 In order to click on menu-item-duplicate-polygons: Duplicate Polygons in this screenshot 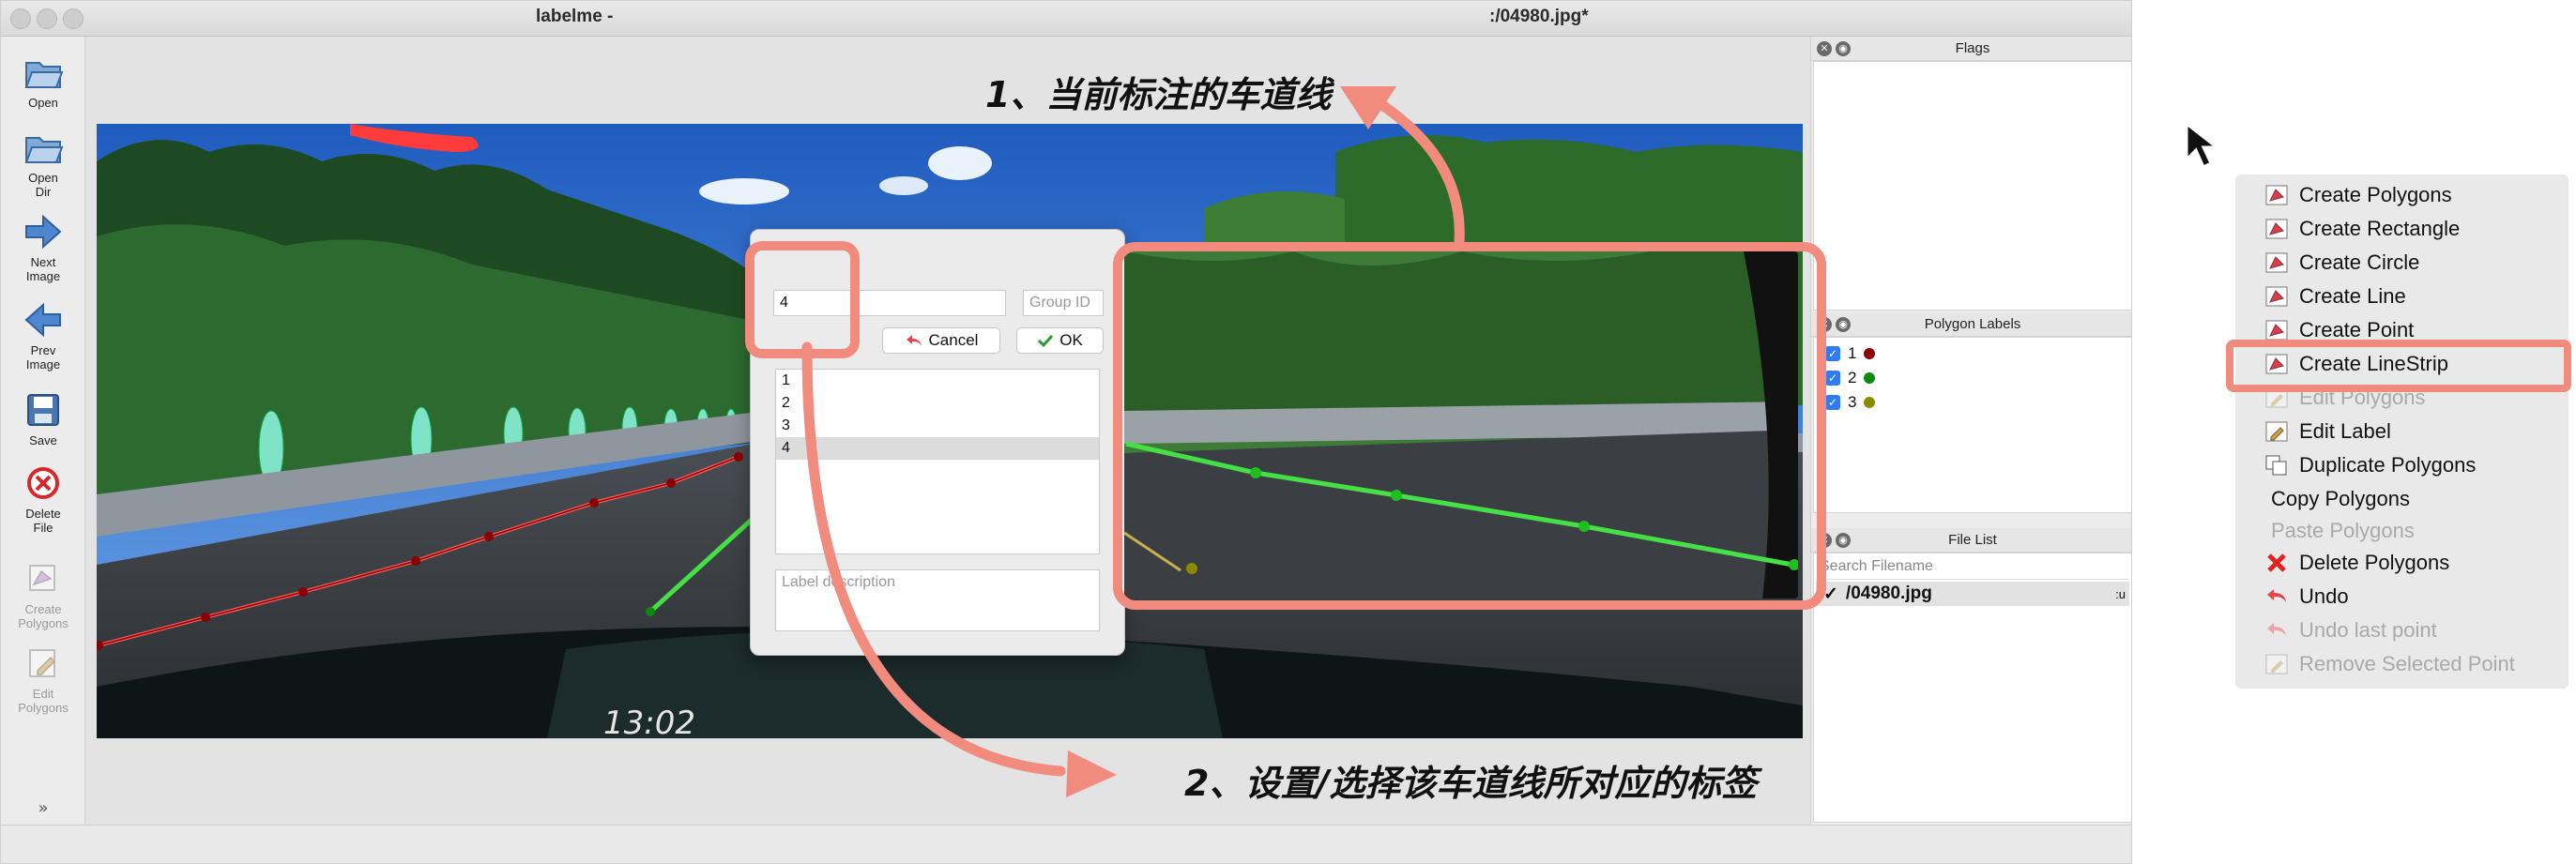, I will do `click(2401, 465)`.